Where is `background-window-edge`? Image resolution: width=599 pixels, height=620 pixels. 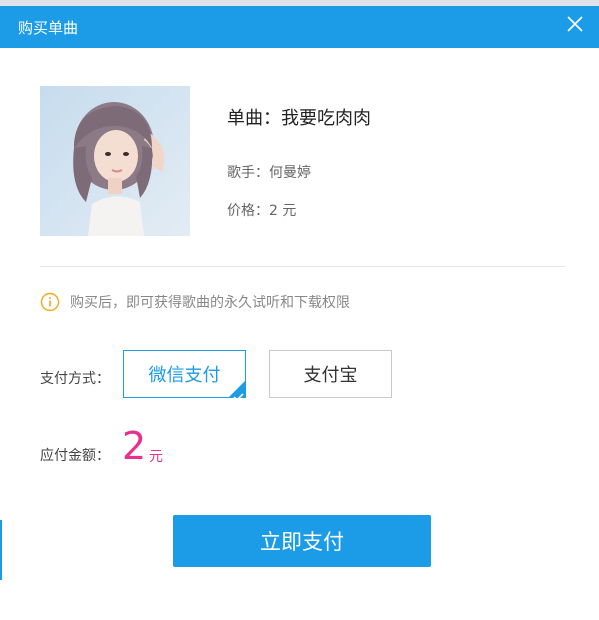 background-window-edge is located at coordinates (1, 550).